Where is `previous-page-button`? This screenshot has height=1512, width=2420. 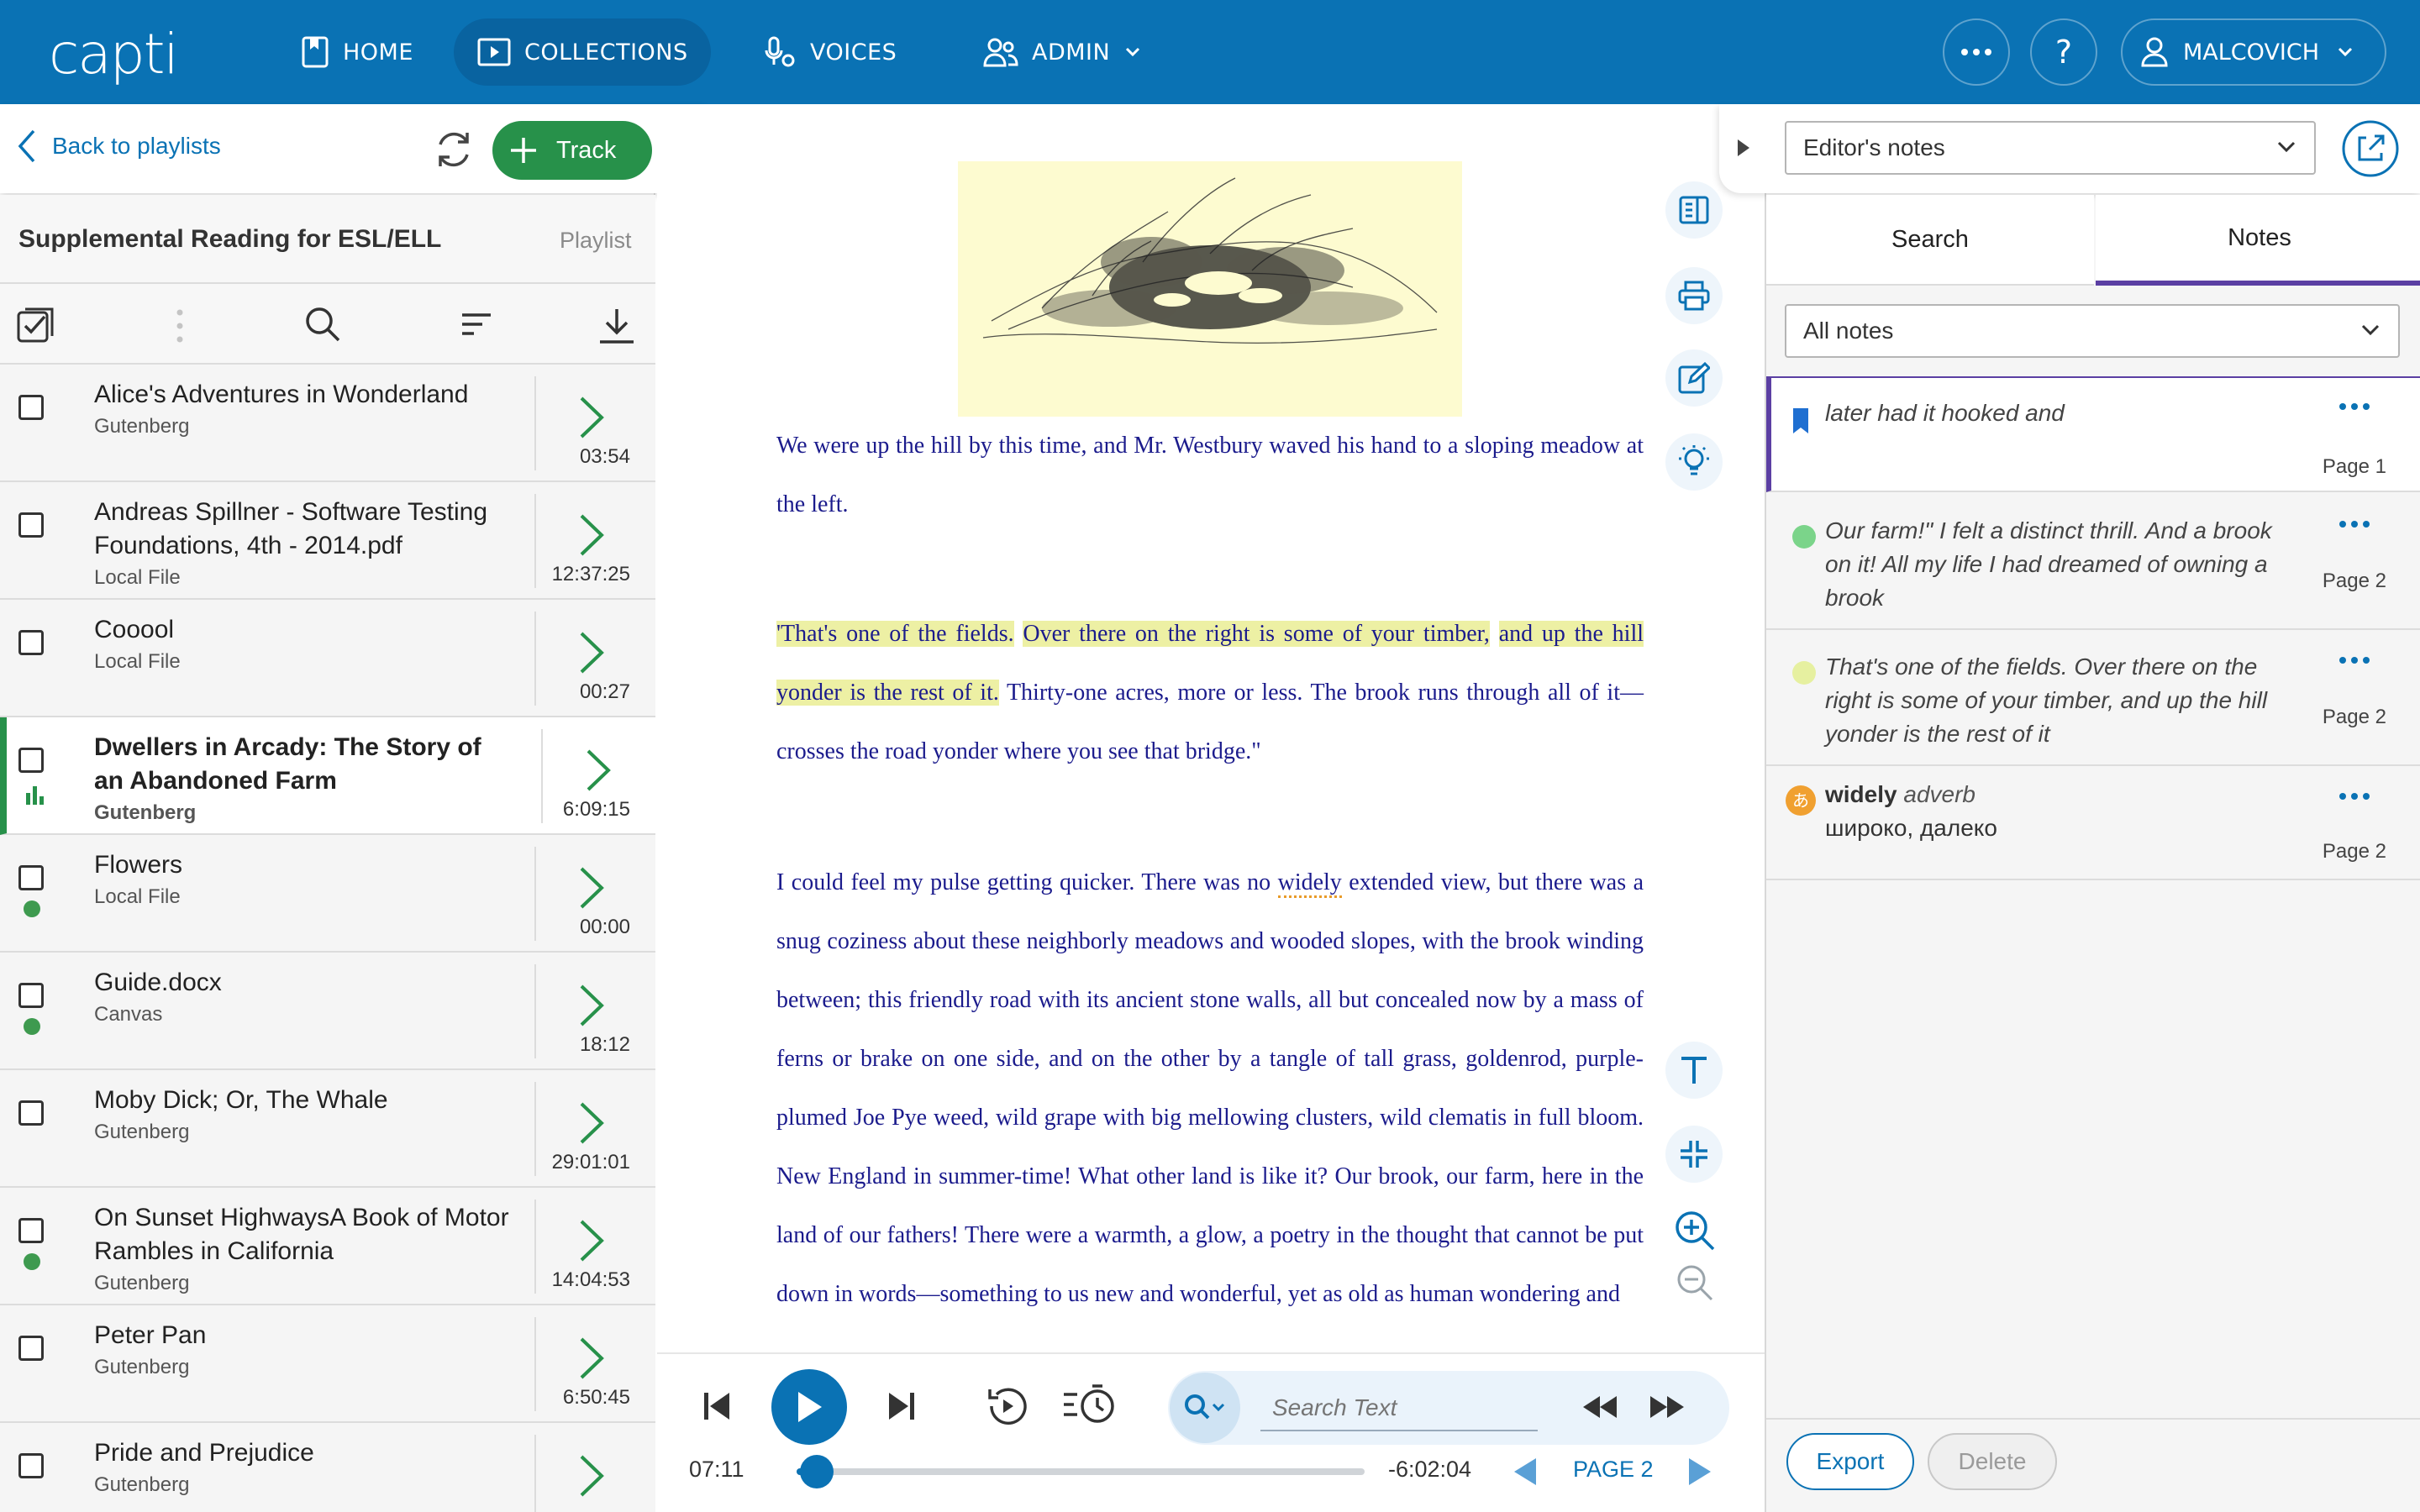
previous-page-button is located at coordinates (1525, 1472).